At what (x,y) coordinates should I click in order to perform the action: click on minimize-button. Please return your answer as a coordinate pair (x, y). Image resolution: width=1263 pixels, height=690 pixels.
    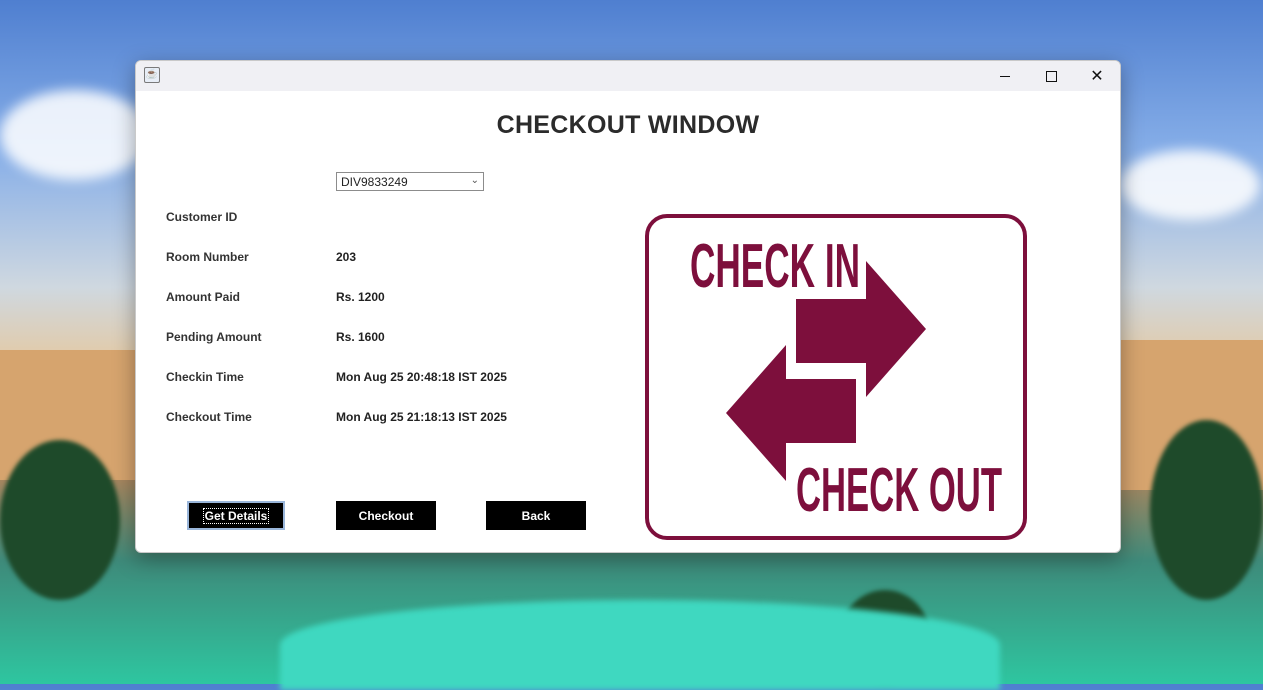
    Looking at the image, I should click on (1005, 76).